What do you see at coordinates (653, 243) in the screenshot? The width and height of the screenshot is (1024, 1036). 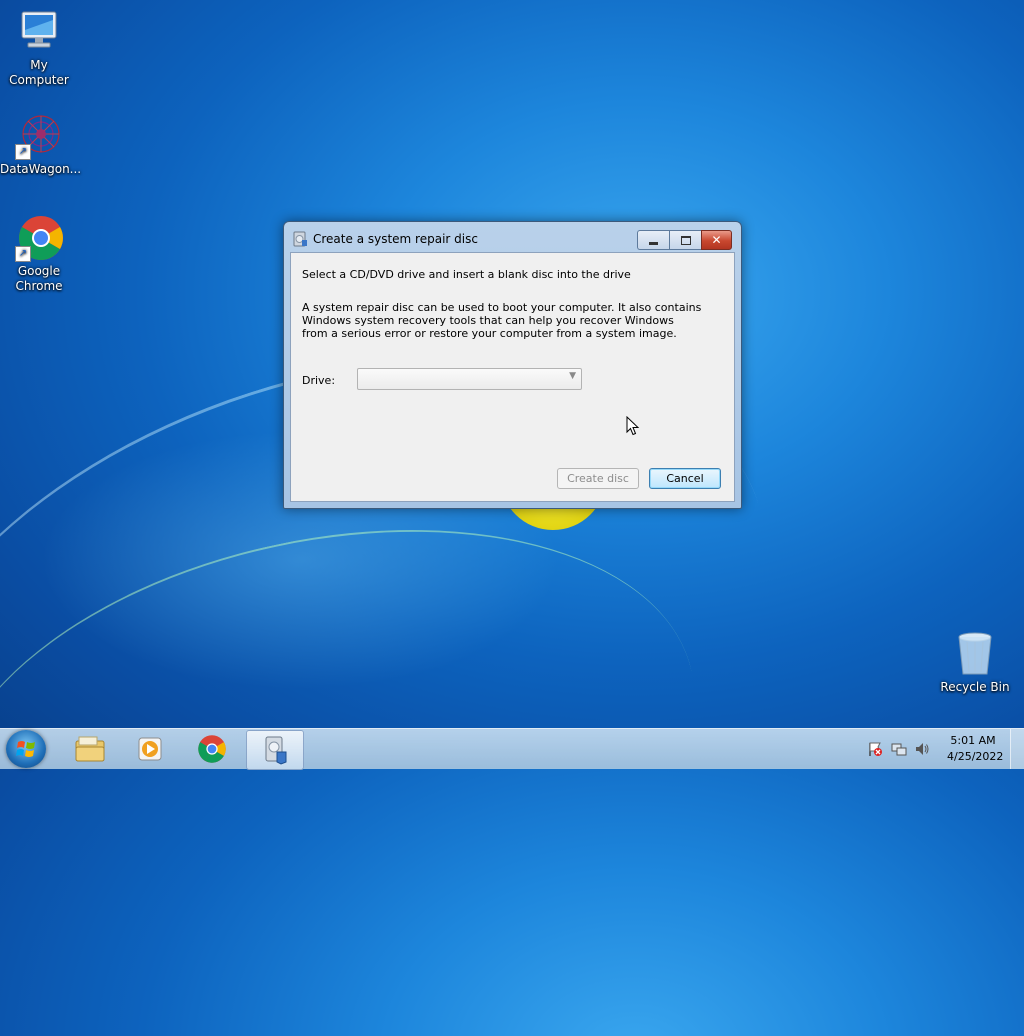 I see `minimize-icon` at bounding box center [653, 243].